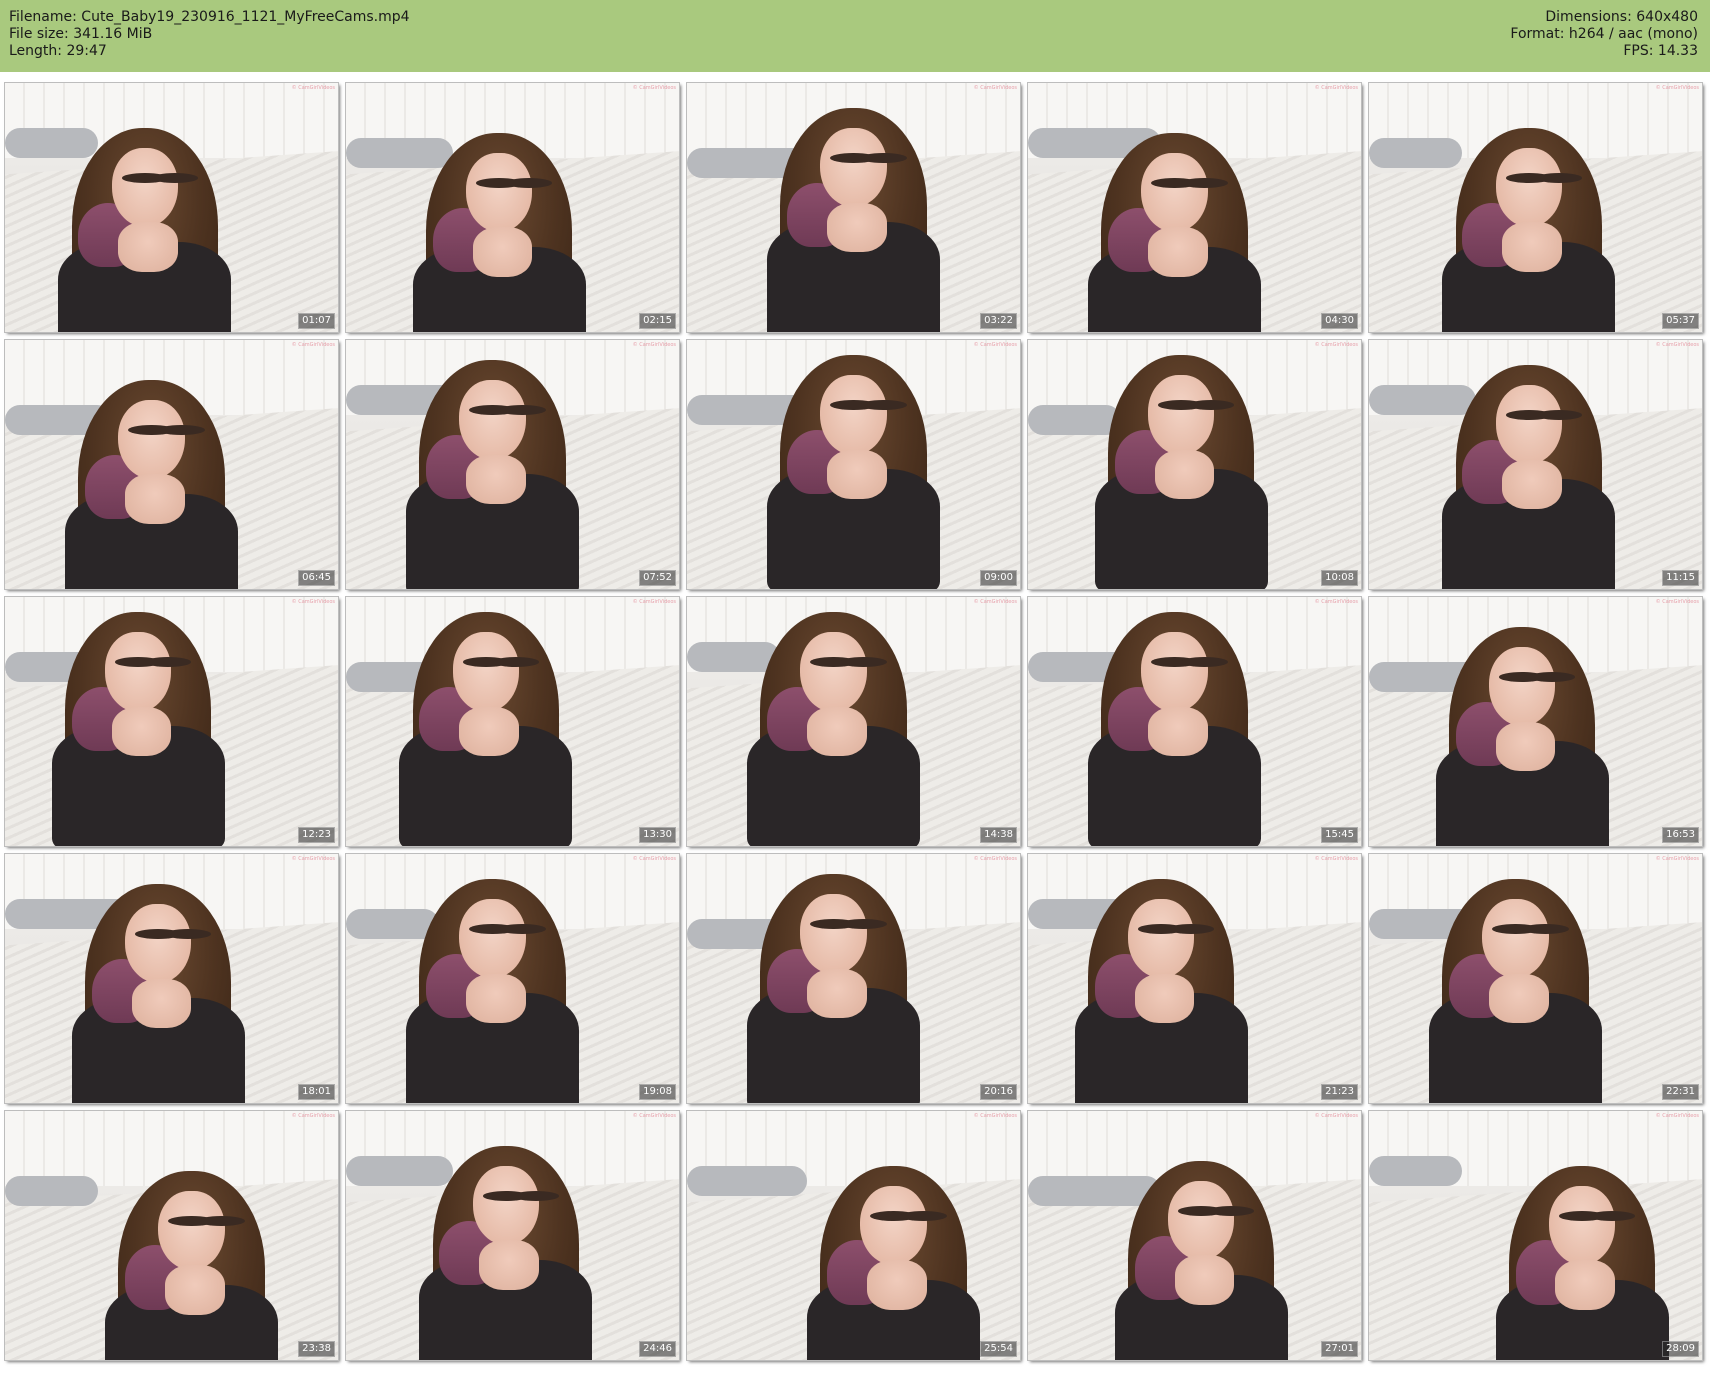  What do you see at coordinates (1194, 1235) in the screenshot?
I see `video-thumbnail: © CamGirlVideos 27:01` at bounding box center [1194, 1235].